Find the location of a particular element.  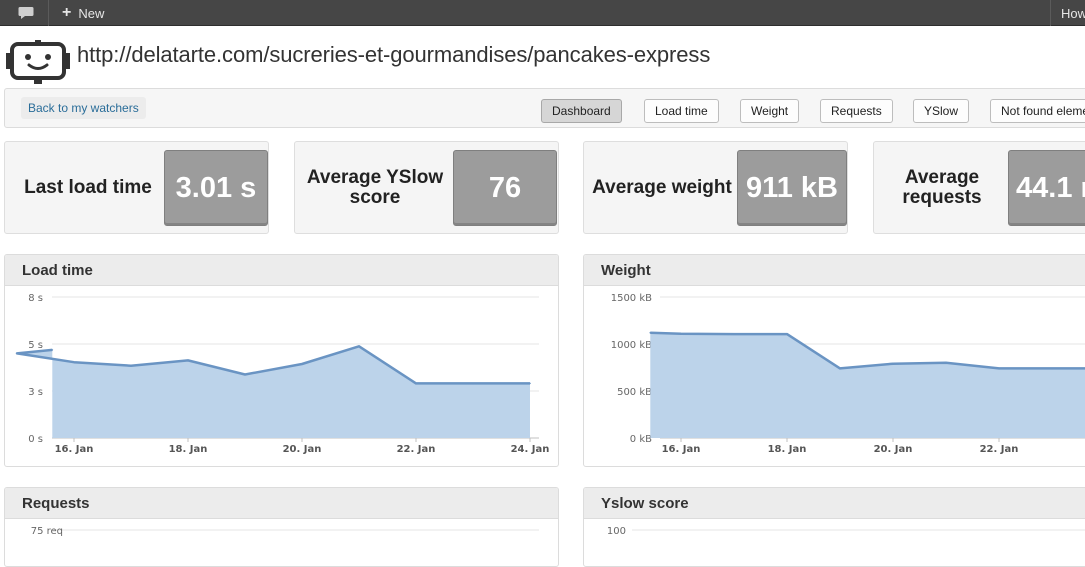

panel-title: Load time is located at coordinates (281, 270).